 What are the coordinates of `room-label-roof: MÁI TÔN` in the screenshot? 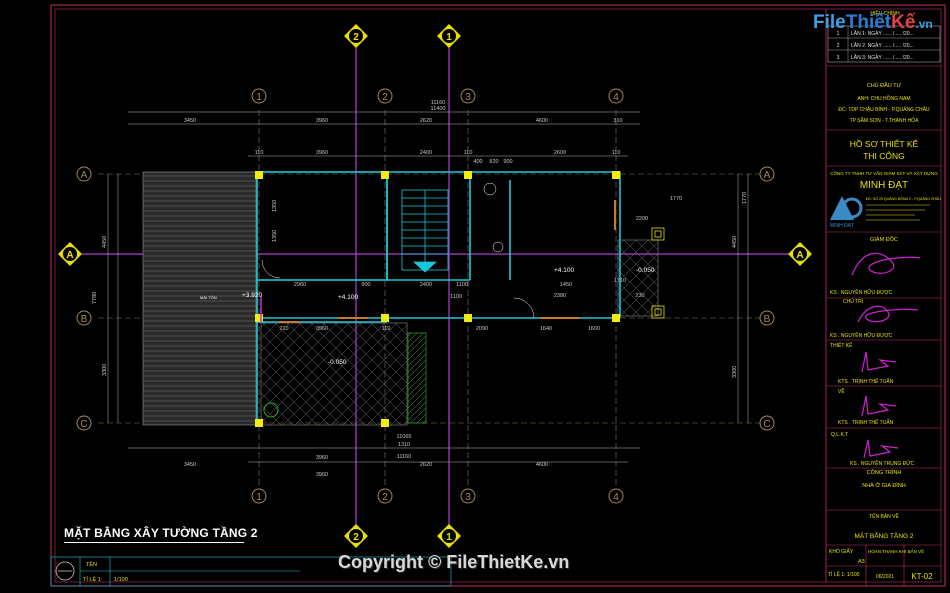 It's located at (208, 297).